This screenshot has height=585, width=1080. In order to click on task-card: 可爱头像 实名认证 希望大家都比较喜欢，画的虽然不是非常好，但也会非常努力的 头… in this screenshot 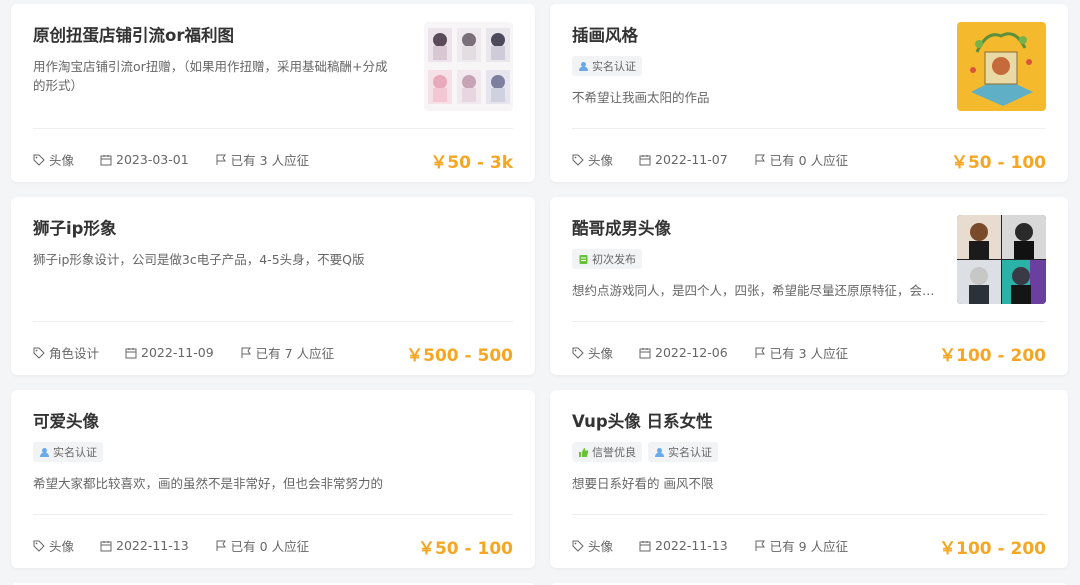, I will do `click(273, 479)`.